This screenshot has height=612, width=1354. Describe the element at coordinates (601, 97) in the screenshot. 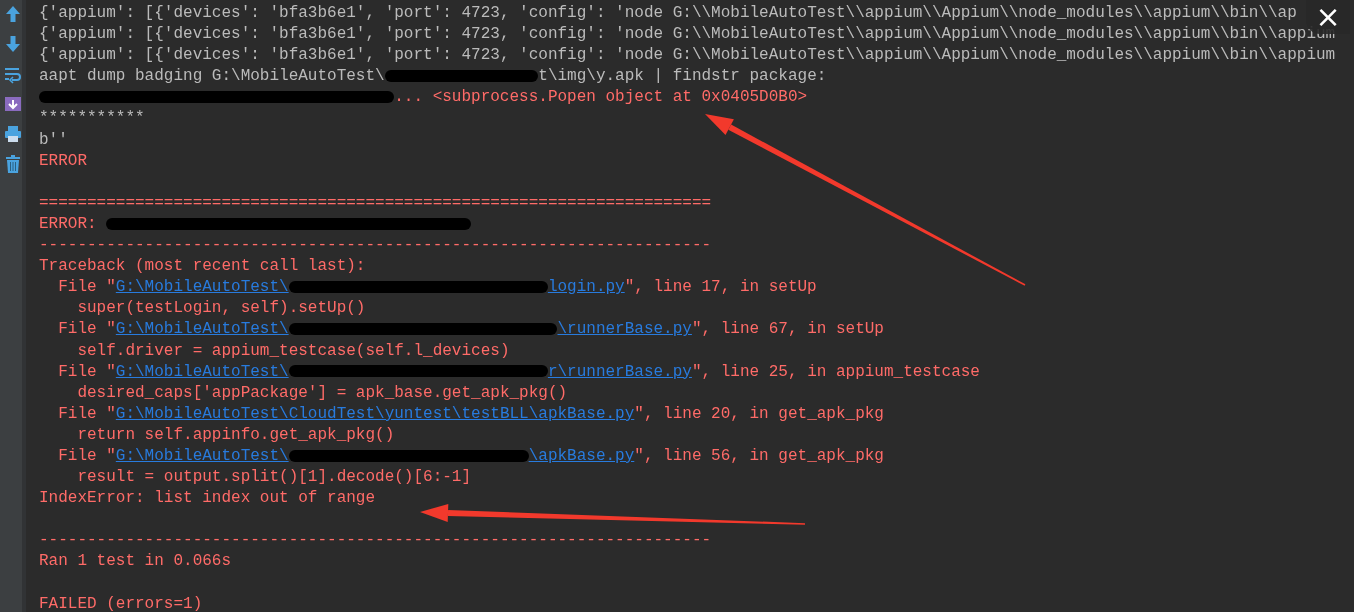

I see `console-text: ... <subprocess.Popen object at 0x0405D0B0>` at that location.